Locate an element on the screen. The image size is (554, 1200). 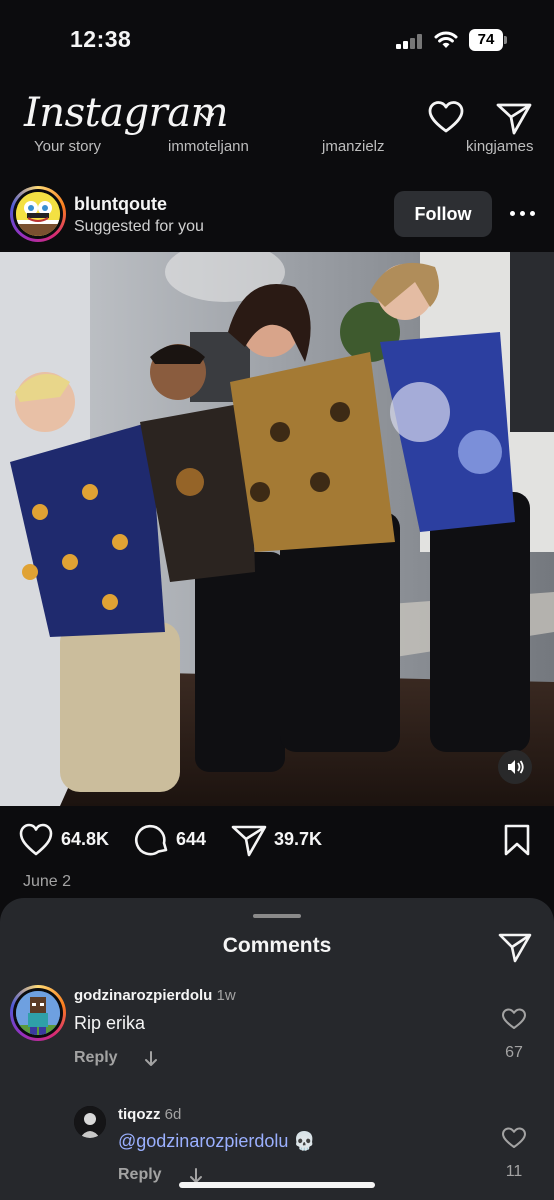
follow-button: Follow is located at coordinates (443, 214).